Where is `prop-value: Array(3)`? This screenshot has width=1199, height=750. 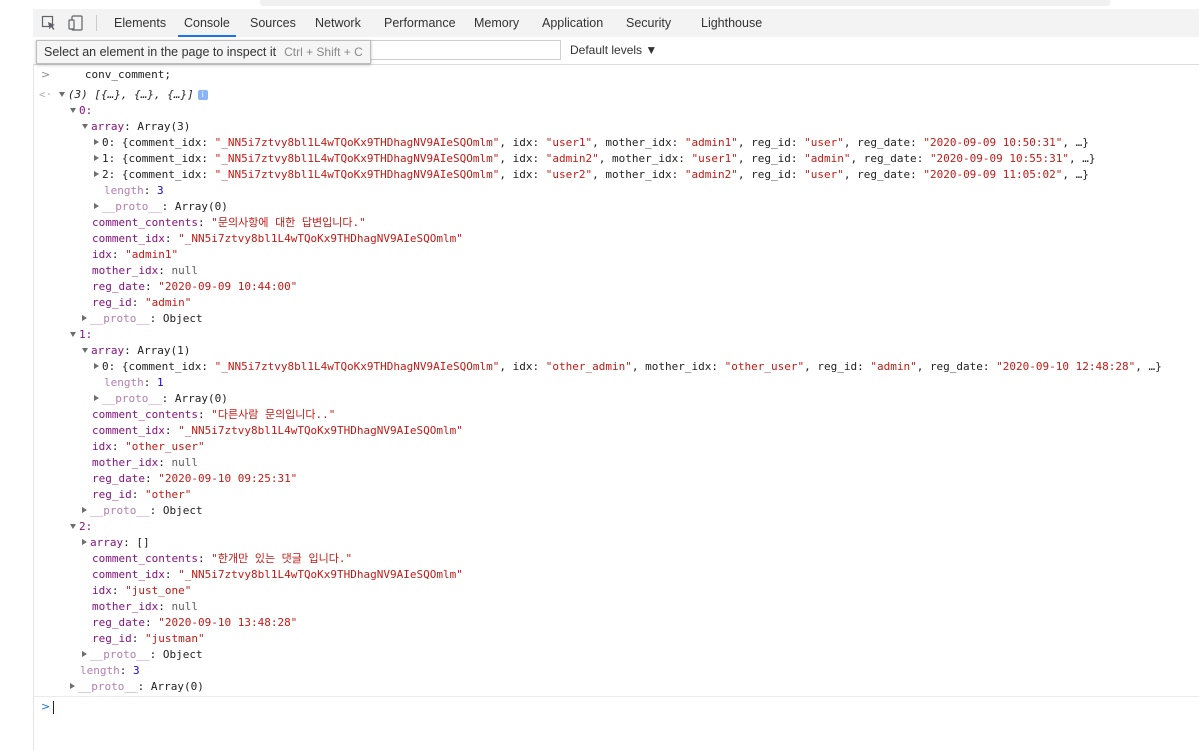 prop-value: Array(3) is located at coordinates (164, 126).